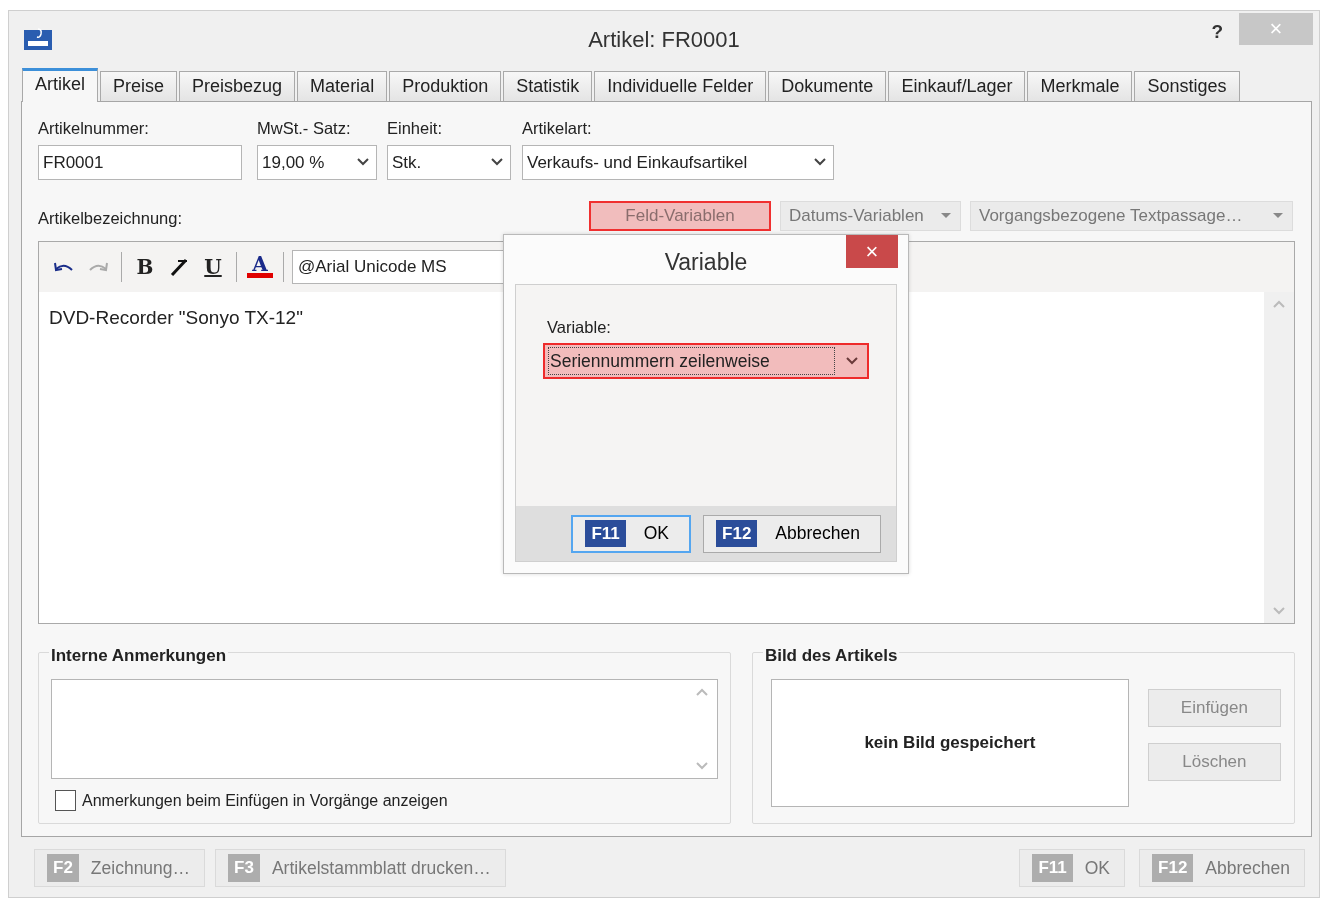 Image resolution: width=1326 pixels, height=899 pixels. I want to click on dropdown-field: Seriennummern zeilenweise, so click(706, 360).